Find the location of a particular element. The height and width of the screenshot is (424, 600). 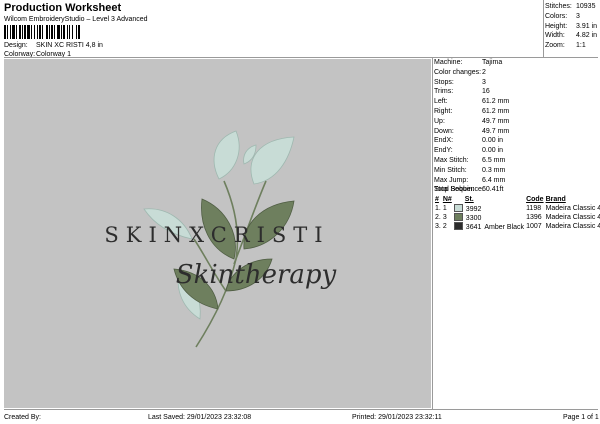

thread-number: 3992 is located at coordinates (473, 209).